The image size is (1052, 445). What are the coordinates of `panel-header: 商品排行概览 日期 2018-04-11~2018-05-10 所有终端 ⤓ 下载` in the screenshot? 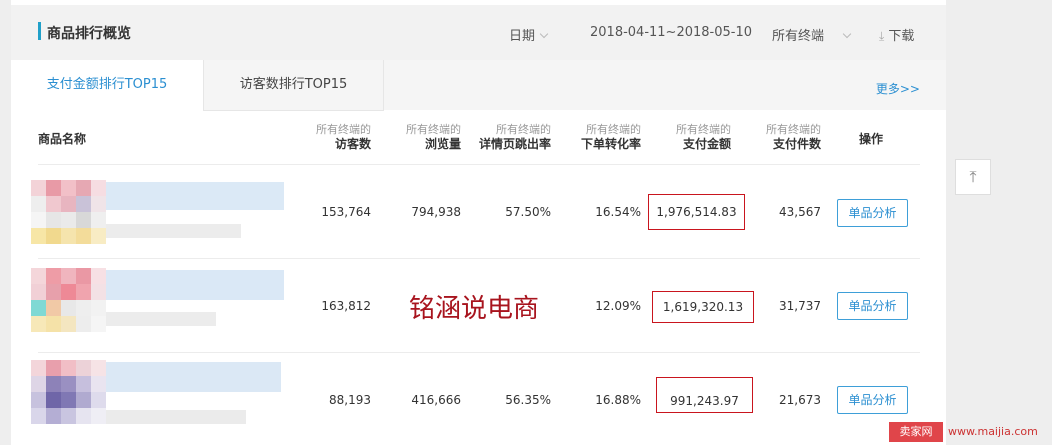 It's located at (478, 32).